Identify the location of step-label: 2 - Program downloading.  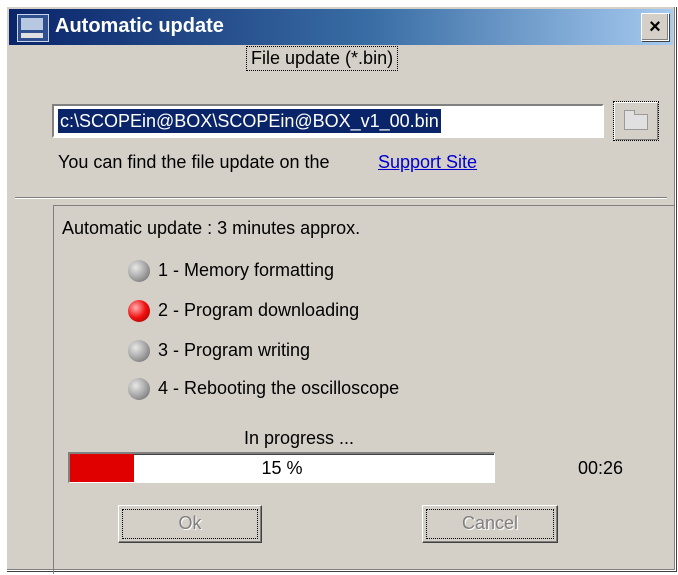
(259, 310).